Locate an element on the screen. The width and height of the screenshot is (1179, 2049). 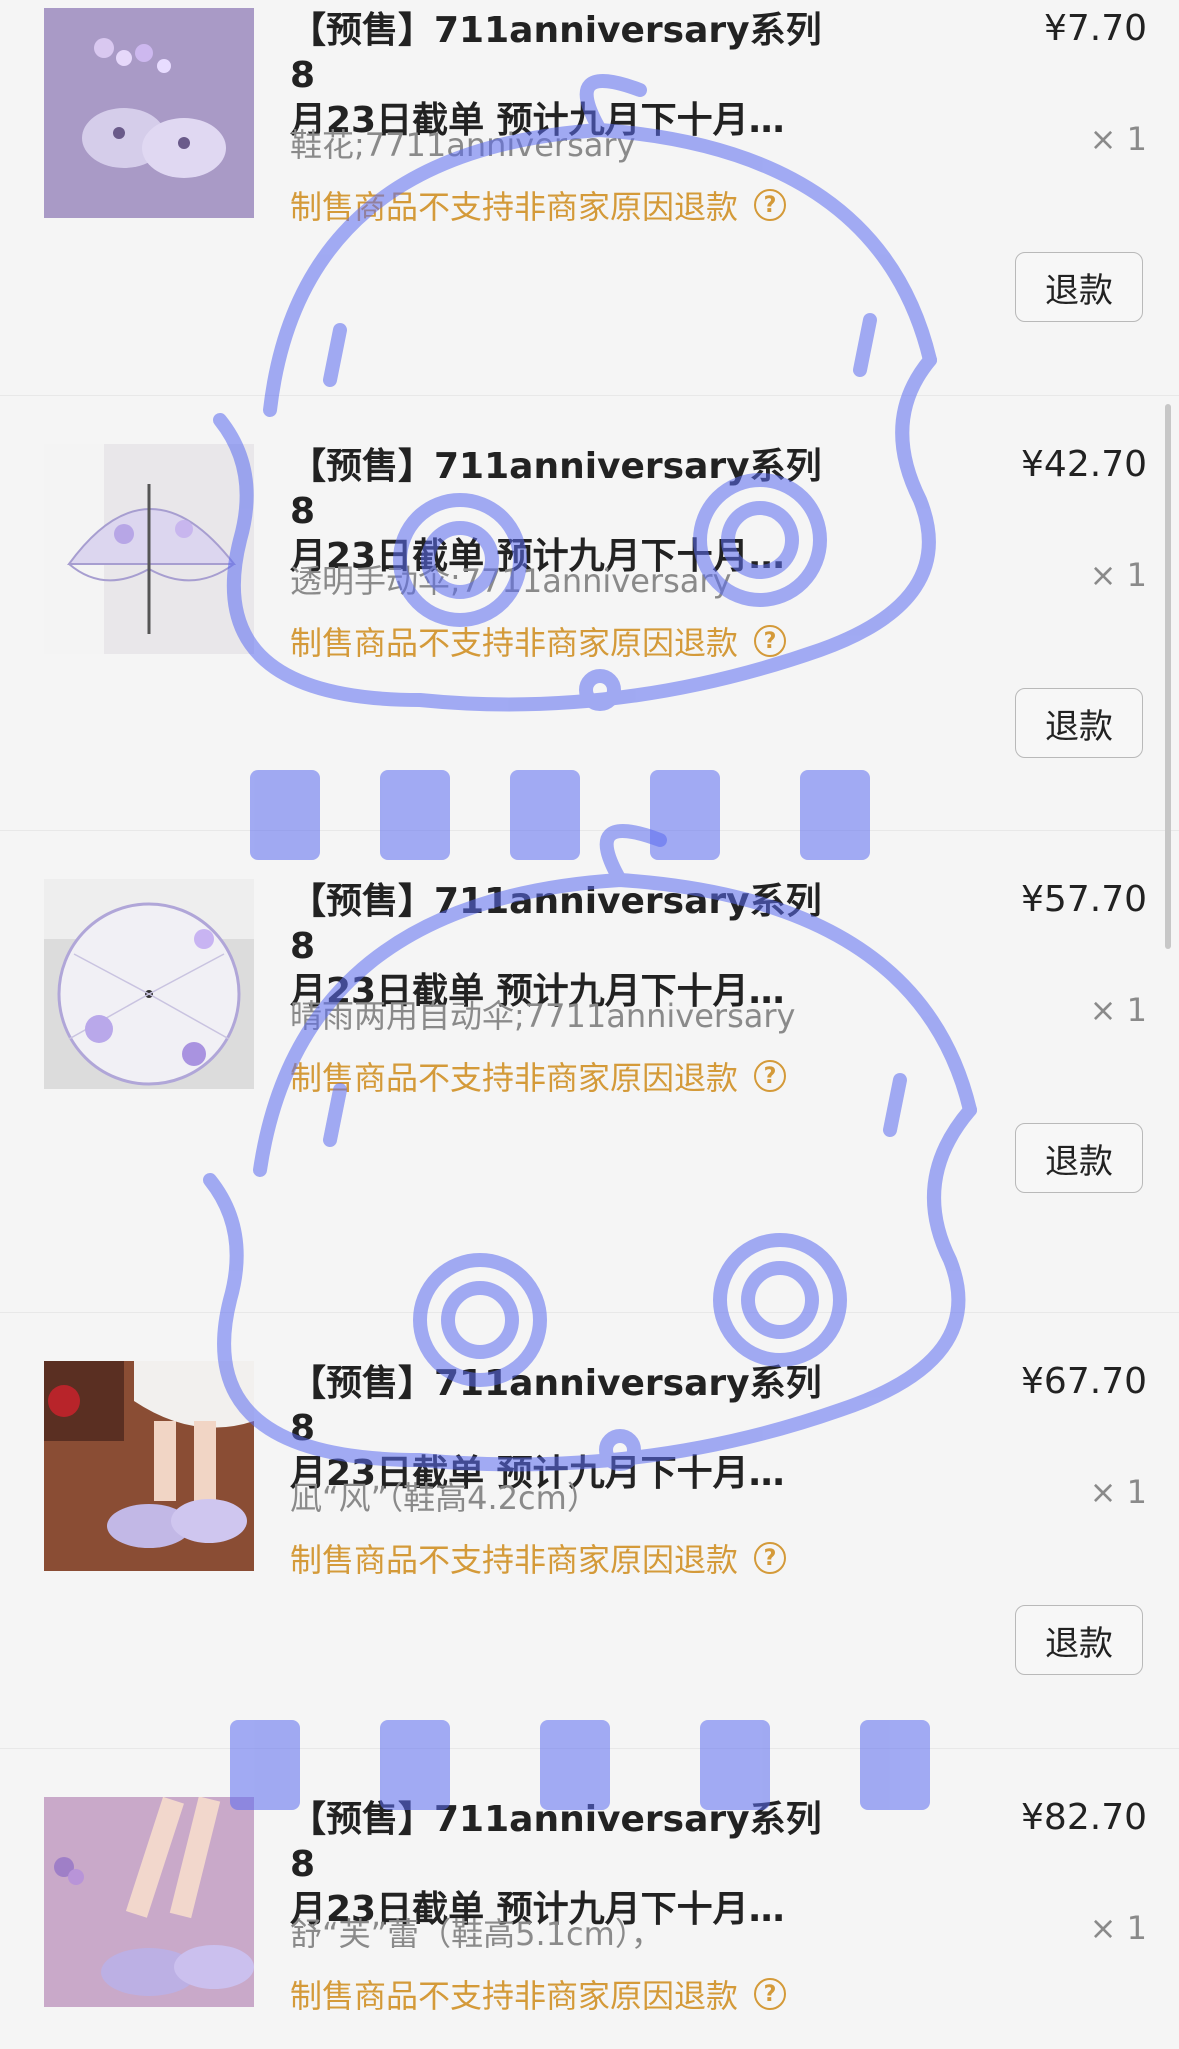
product-spec: 凪“风”（鞋高4.2cm） is located at coordinates (444, 1498).